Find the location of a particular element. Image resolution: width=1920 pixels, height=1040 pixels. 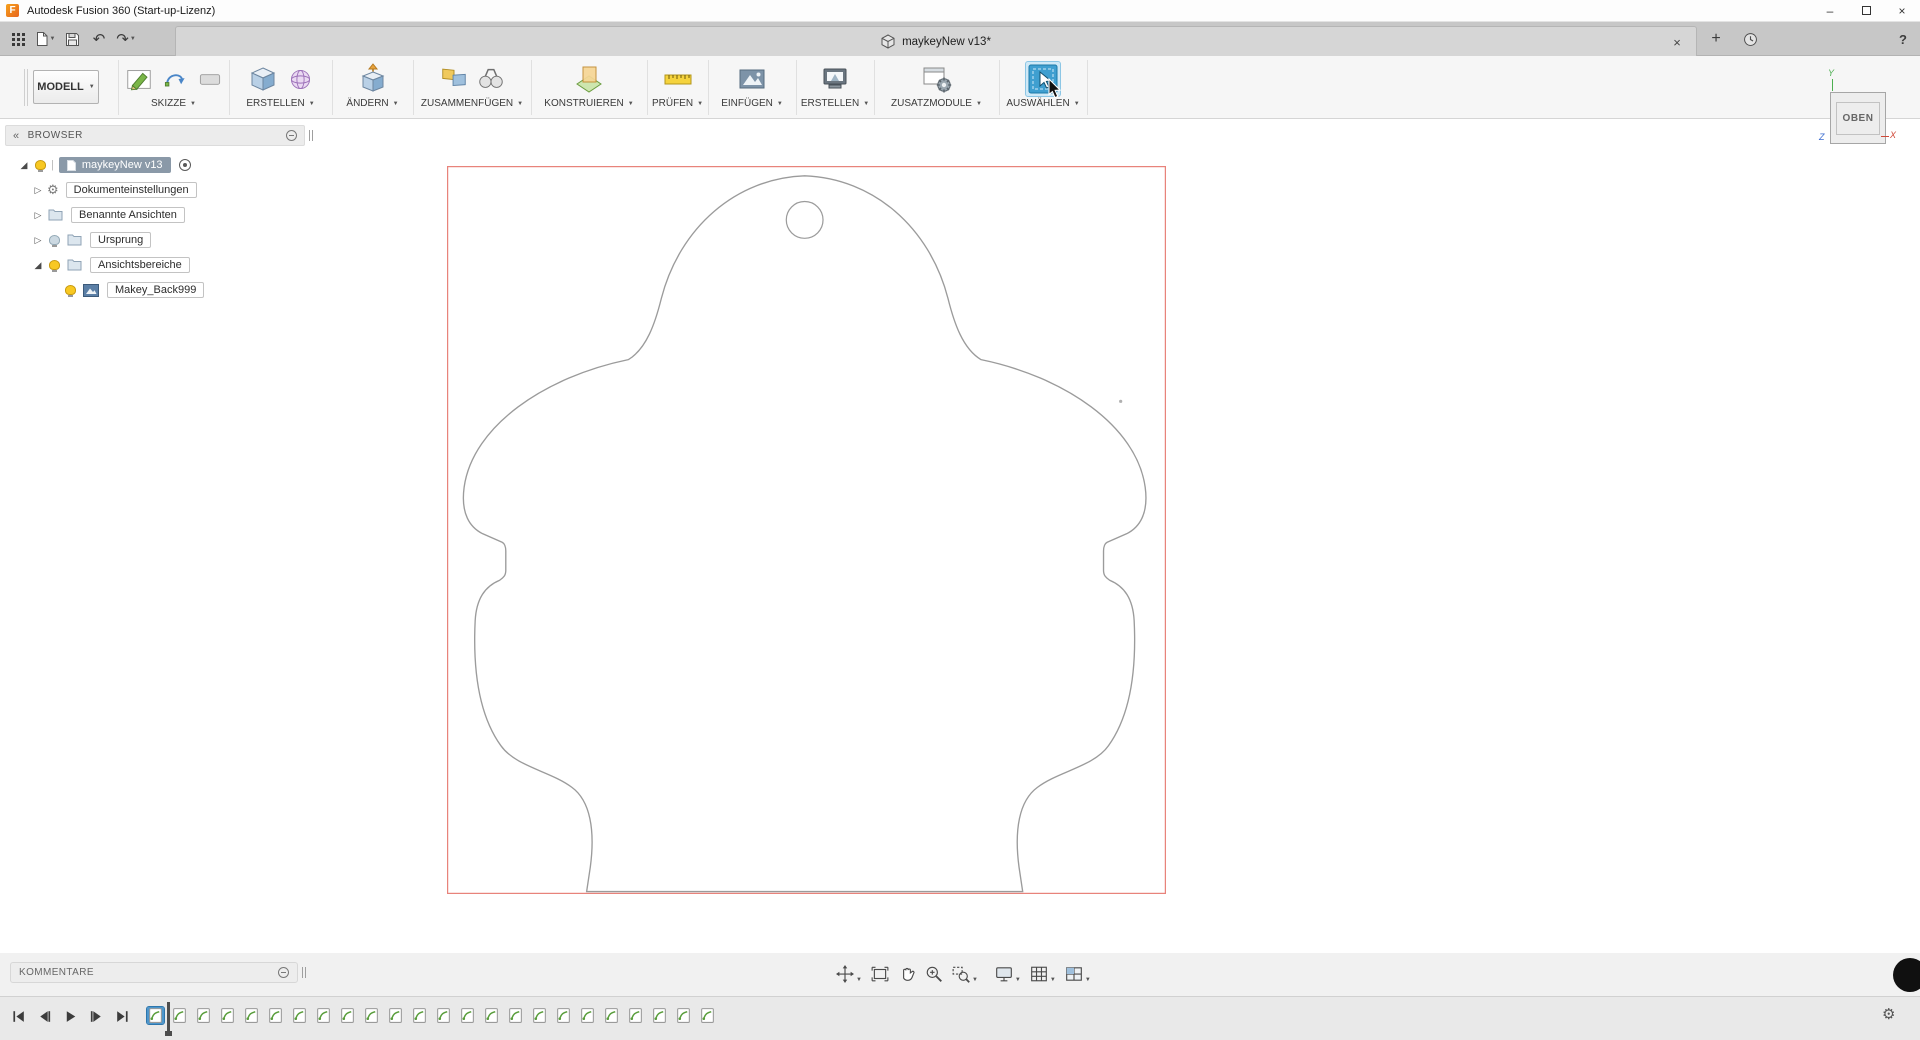

timeline-feature-23-sketch-icon is located at coordinates (683, 1015).